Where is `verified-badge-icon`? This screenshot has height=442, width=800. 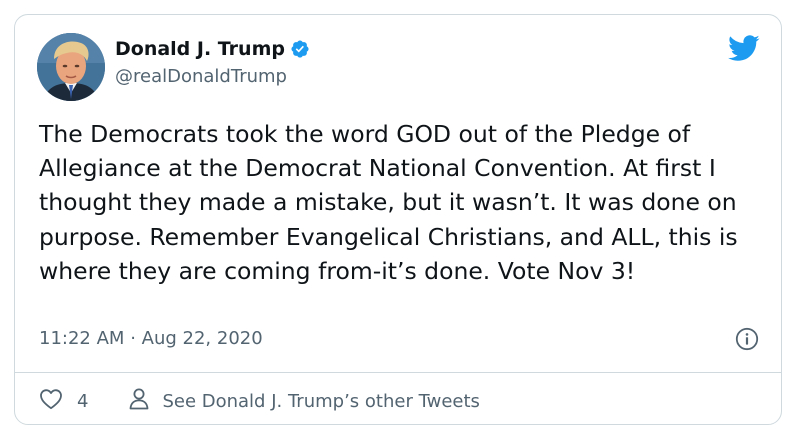 verified-badge-icon is located at coordinates (300, 49).